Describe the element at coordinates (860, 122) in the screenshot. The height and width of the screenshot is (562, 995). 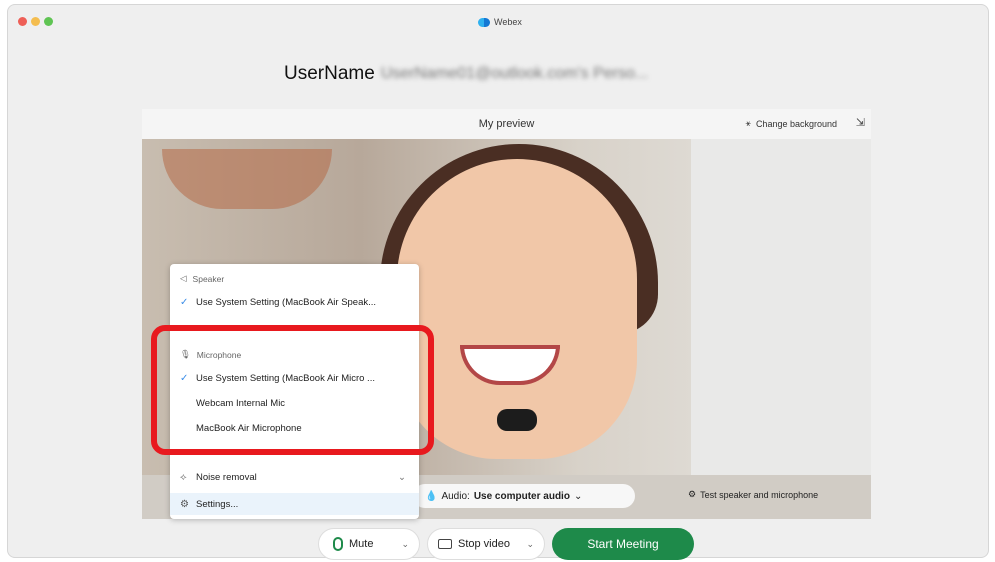
I see `layout-toggle-icon: ⇲` at that location.